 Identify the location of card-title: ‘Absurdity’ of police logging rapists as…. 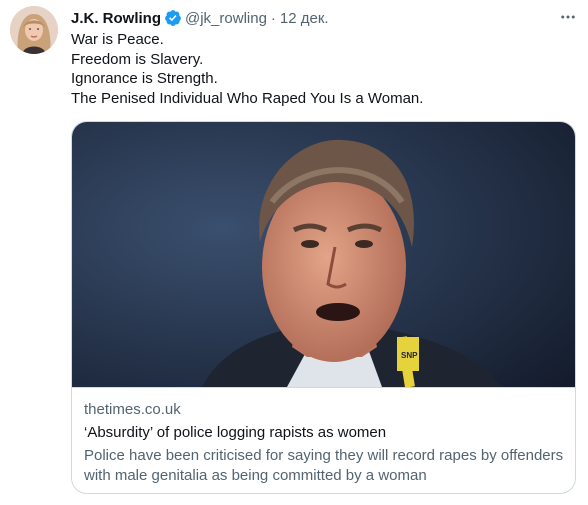
(235, 432).